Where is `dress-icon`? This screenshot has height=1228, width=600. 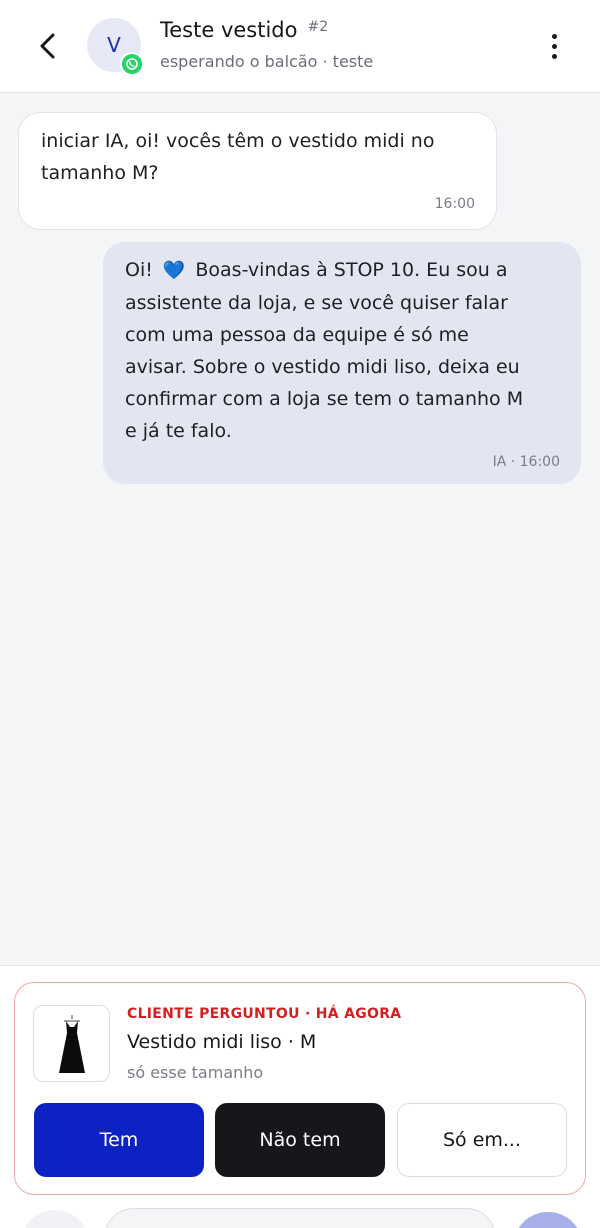 dress-icon is located at coordinates (71, 1043).